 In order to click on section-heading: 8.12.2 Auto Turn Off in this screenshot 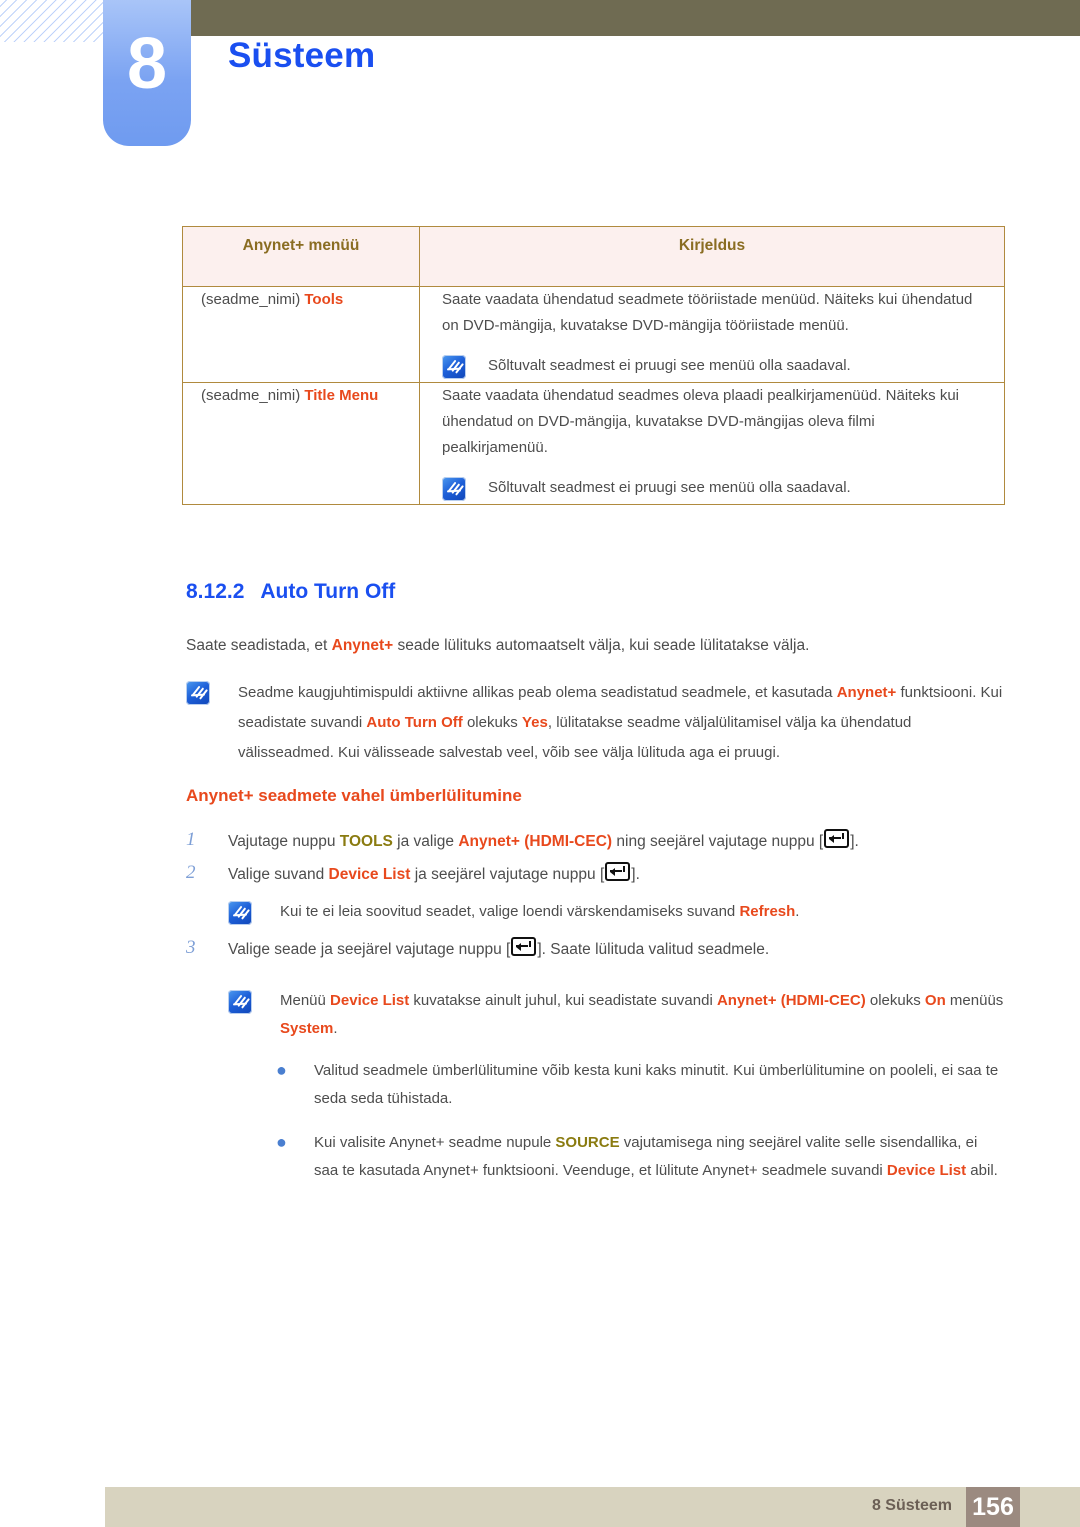, I will do `click(290, 592)`.